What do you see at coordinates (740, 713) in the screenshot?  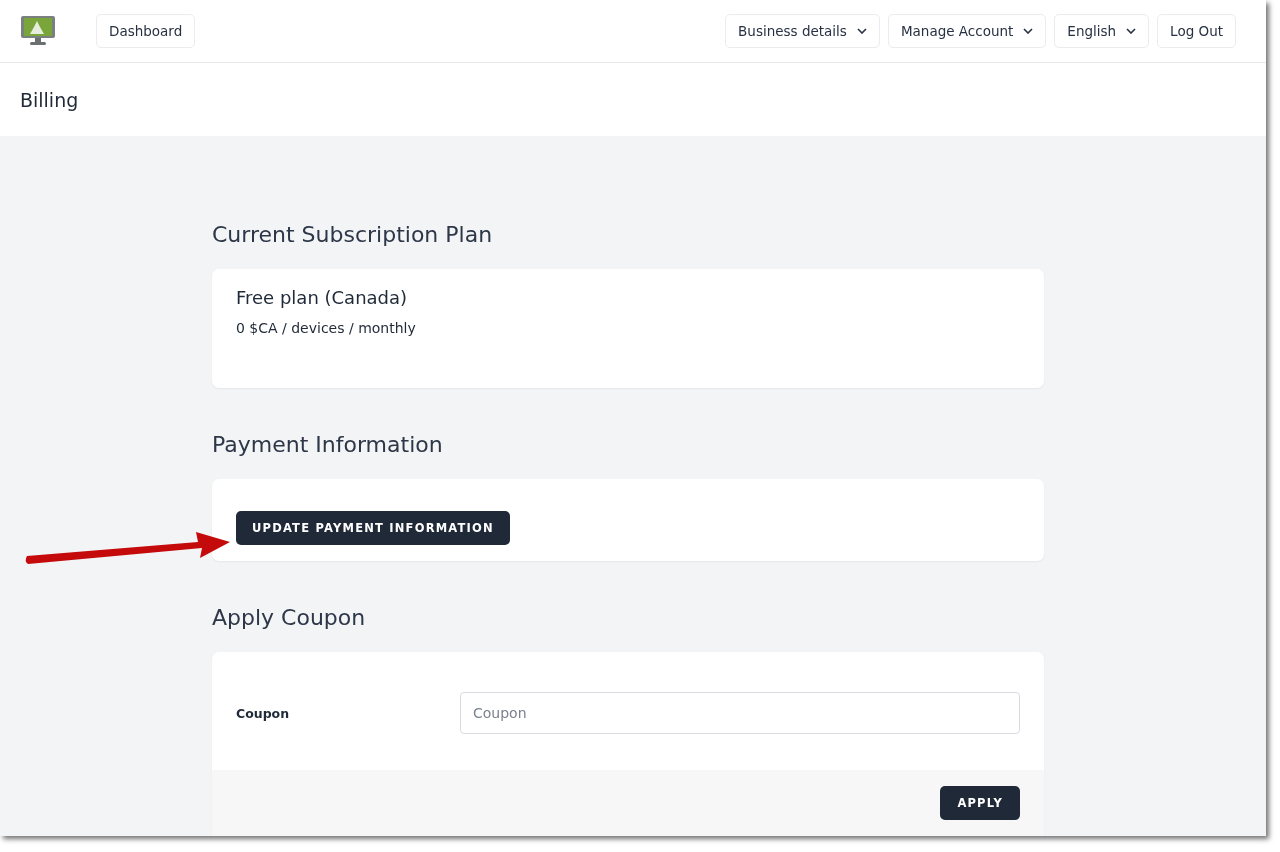 I see `coupon-field: Coupon` at bounding box center [740, 713].